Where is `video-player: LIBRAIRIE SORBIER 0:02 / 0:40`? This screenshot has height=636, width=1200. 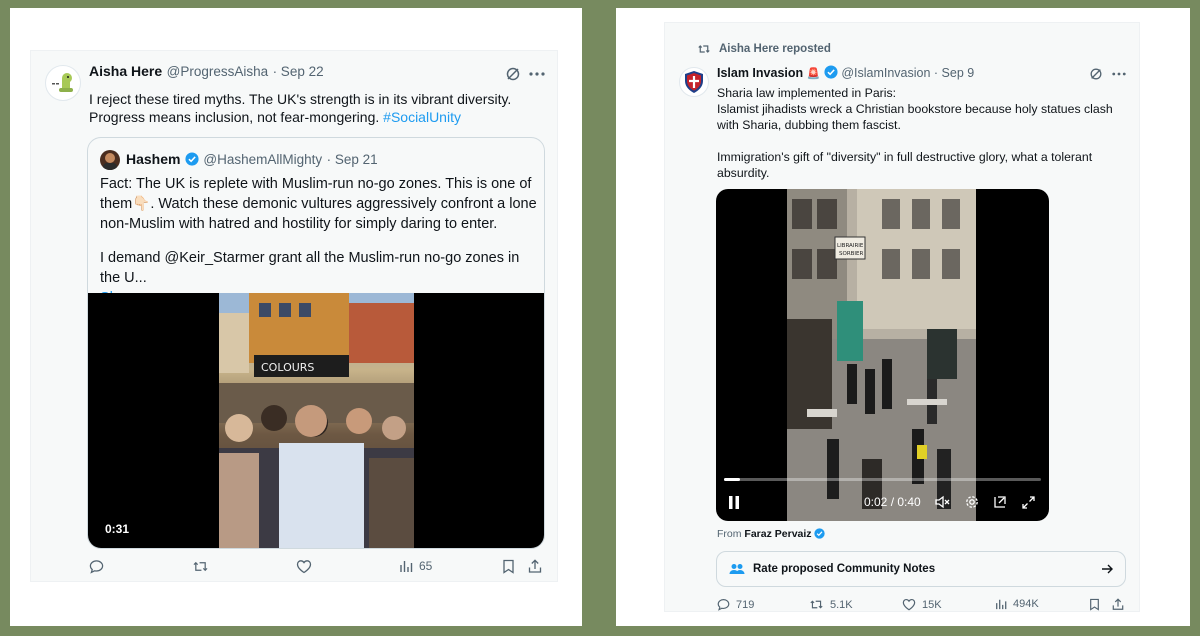
video-player: LIBRAIRIE SORBIER 0:02 / 0:40 is located at coordinates (882, 355).